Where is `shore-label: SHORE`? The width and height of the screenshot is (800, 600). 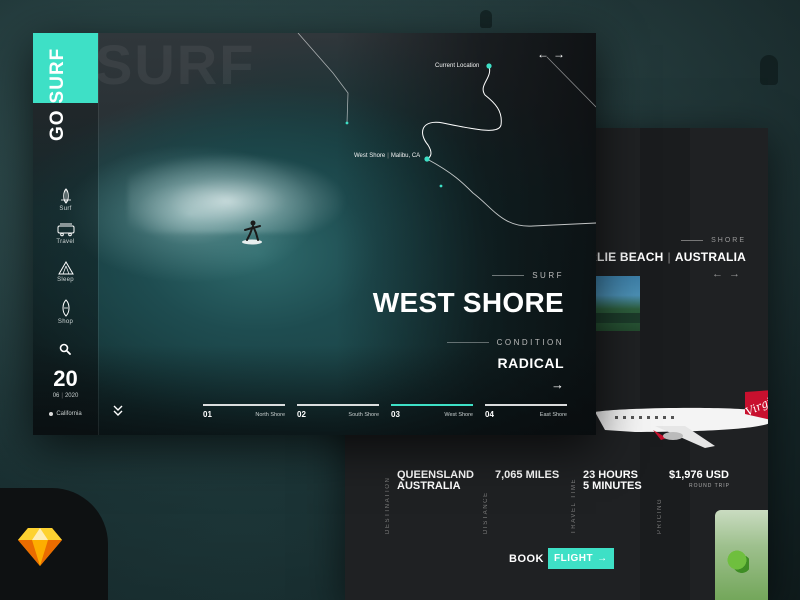 shore-label: SHORE is located at coordinates (728, 240).